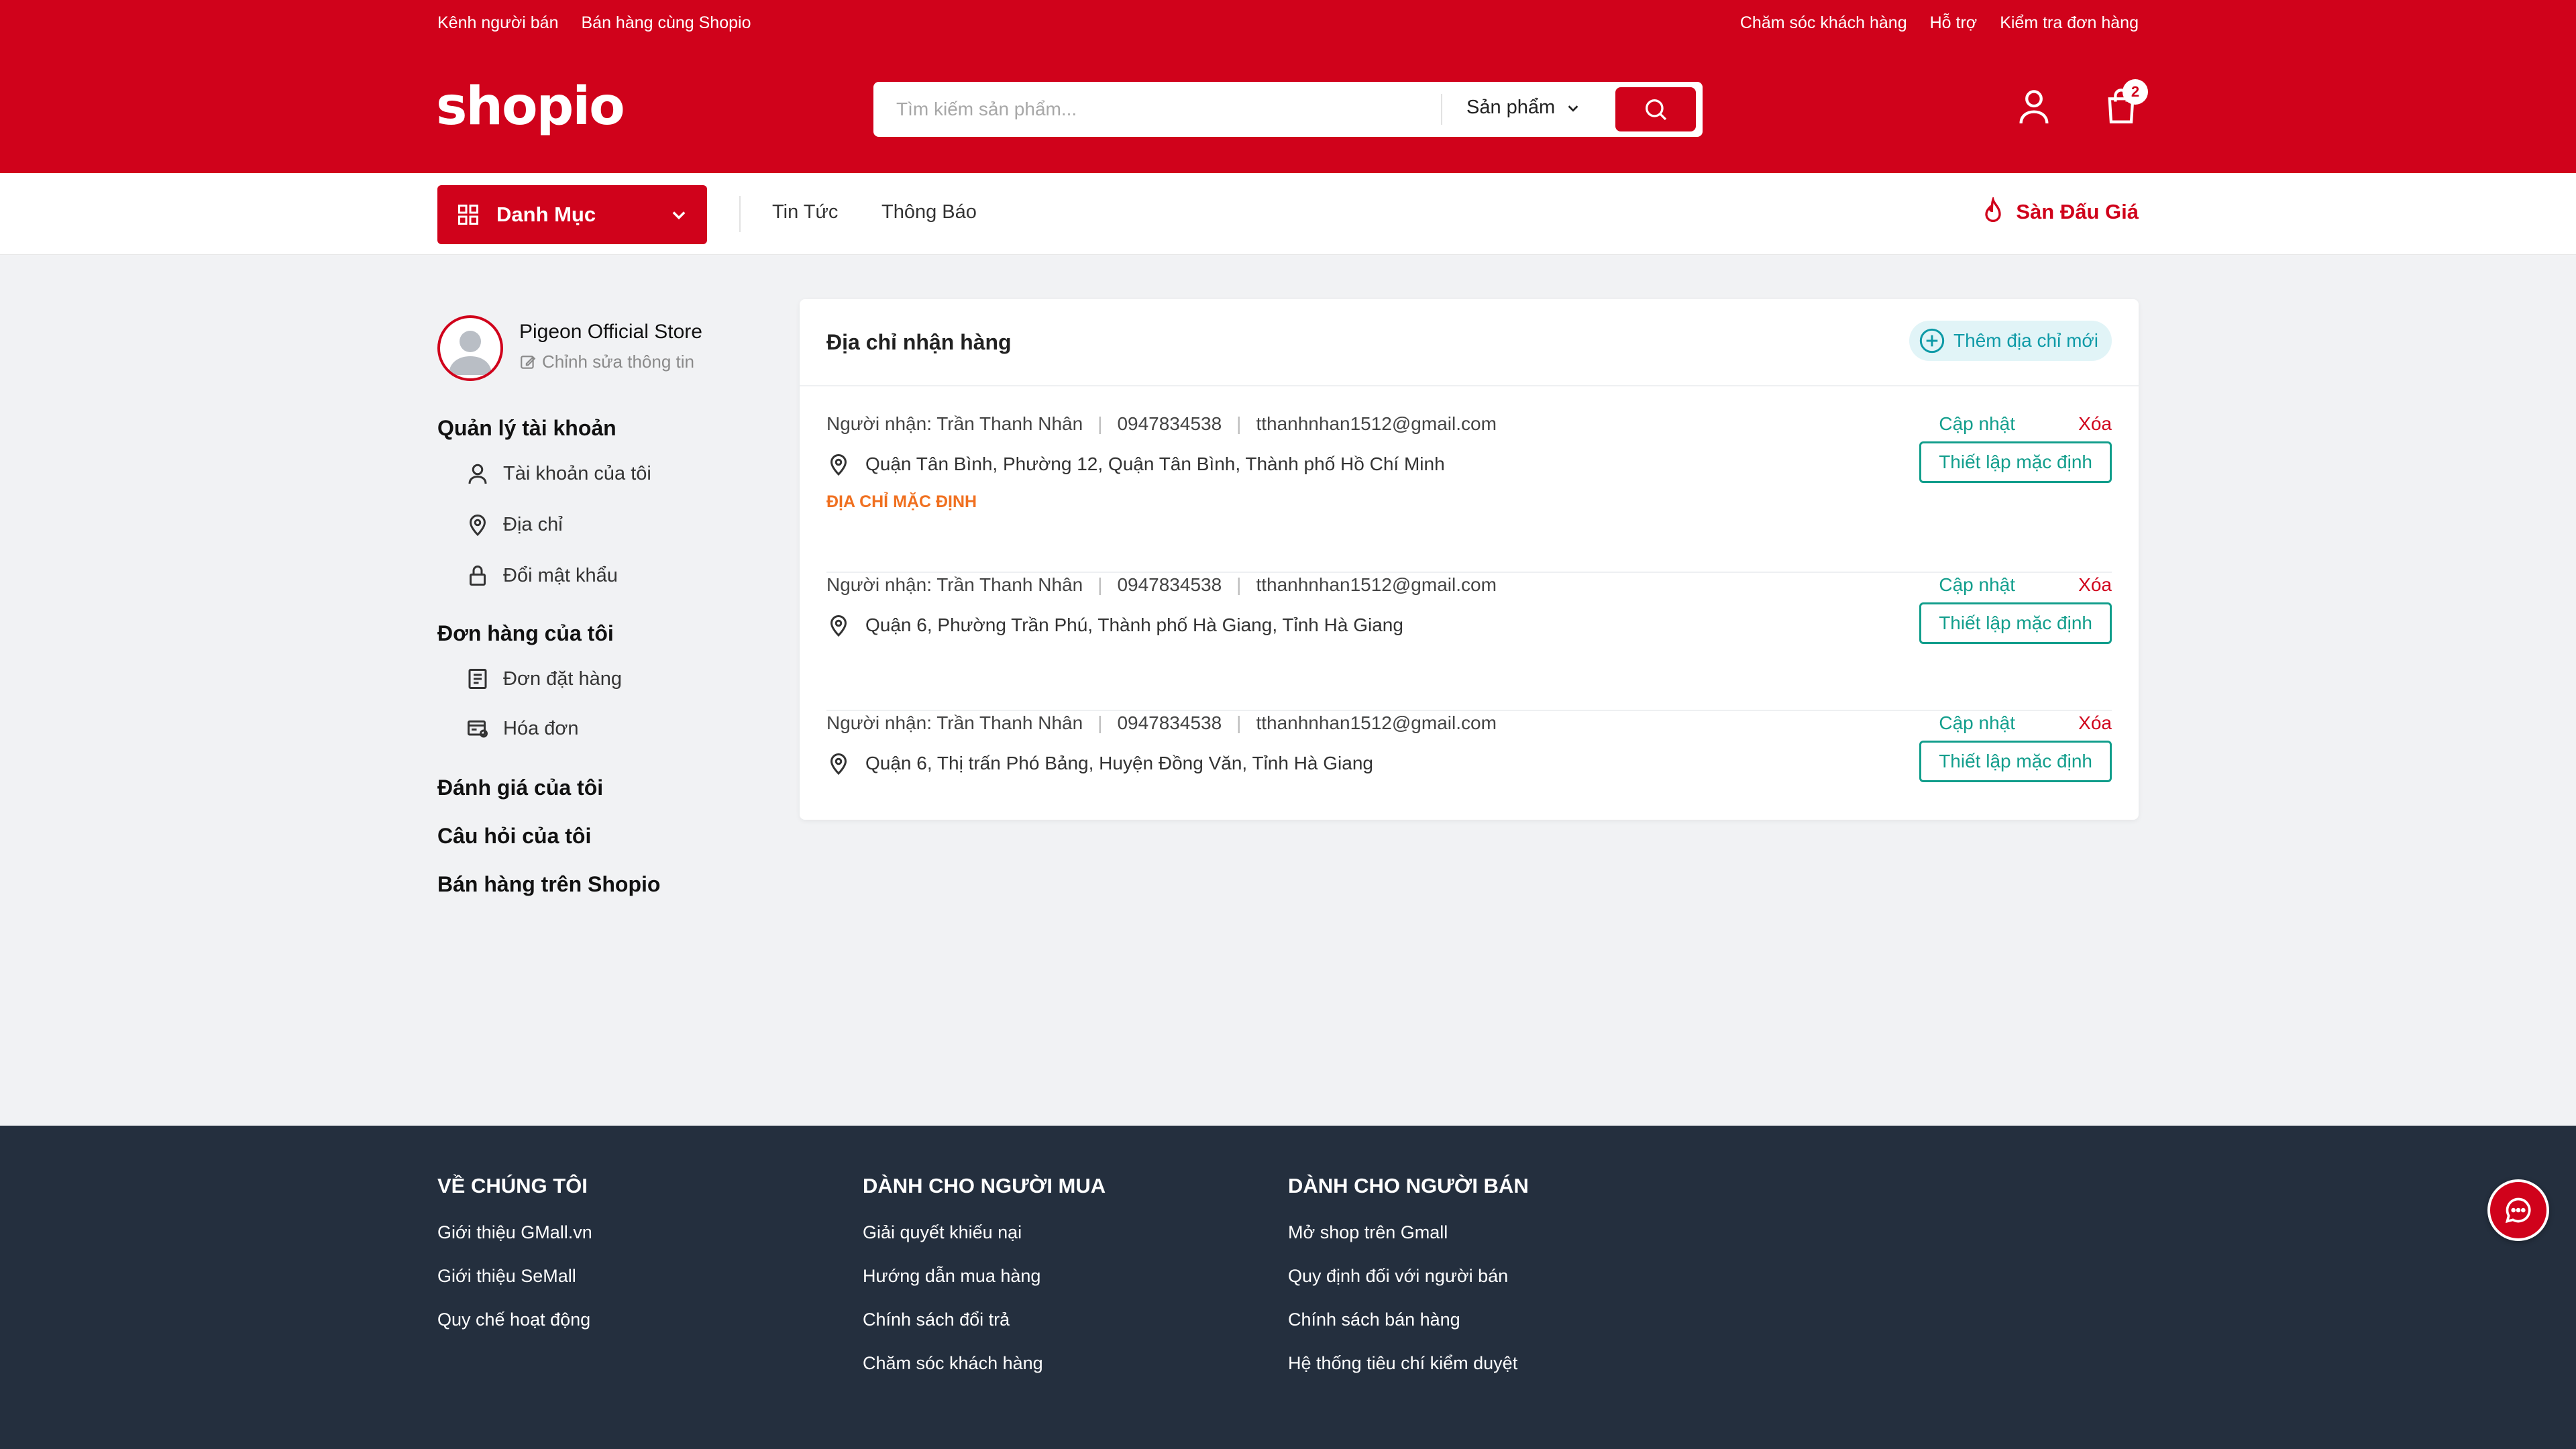 Image resolution: width=2576 pixels, height=1449 pixels. Describe the element at coordinates (2025, 340) in the screenshot. I see `add-address-label: Thêm địa chỉ mới` at that location.